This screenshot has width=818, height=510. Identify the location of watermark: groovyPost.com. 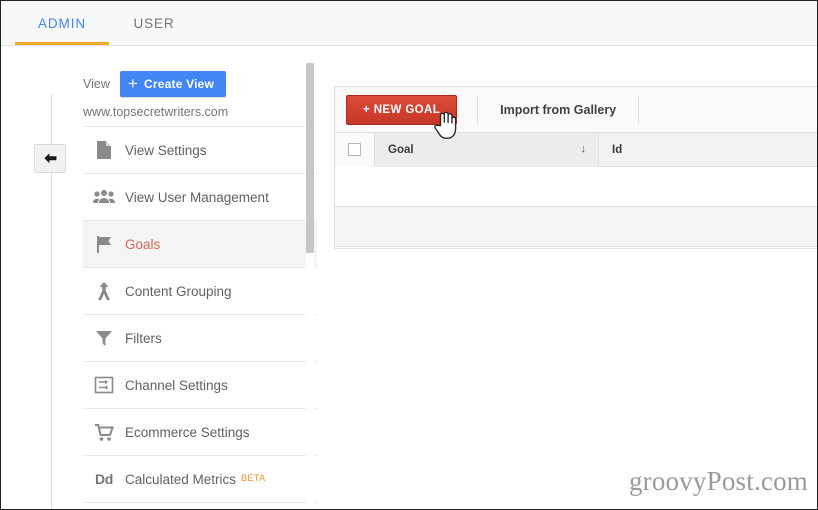
(718, 481).